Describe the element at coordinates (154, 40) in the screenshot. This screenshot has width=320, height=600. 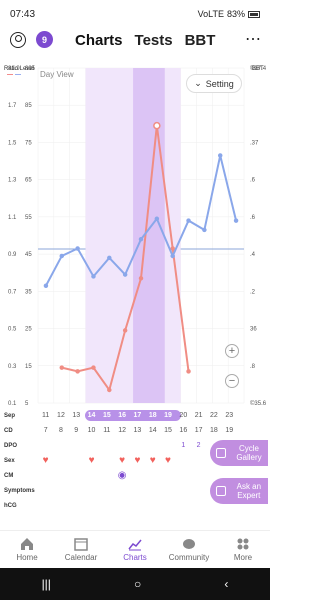
I see `tab-tests: Tests` at that location.